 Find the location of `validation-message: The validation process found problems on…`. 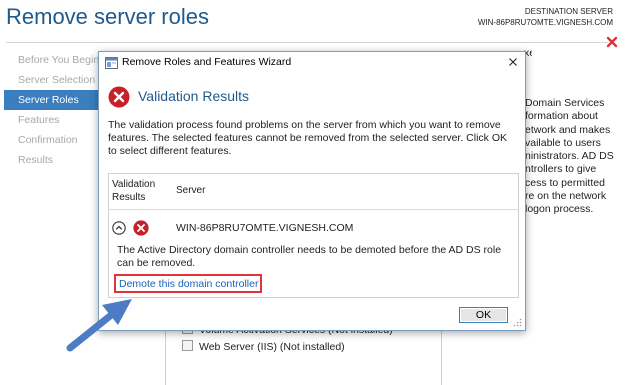

validation-message: The validation process found problems on… is located at coordinates (308, 138).